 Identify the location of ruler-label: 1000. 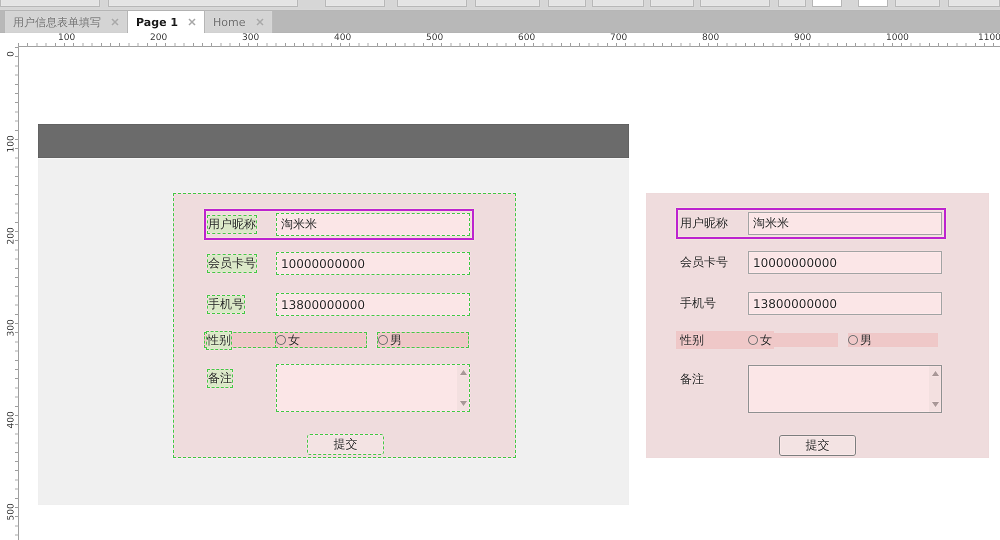
(897, 38).